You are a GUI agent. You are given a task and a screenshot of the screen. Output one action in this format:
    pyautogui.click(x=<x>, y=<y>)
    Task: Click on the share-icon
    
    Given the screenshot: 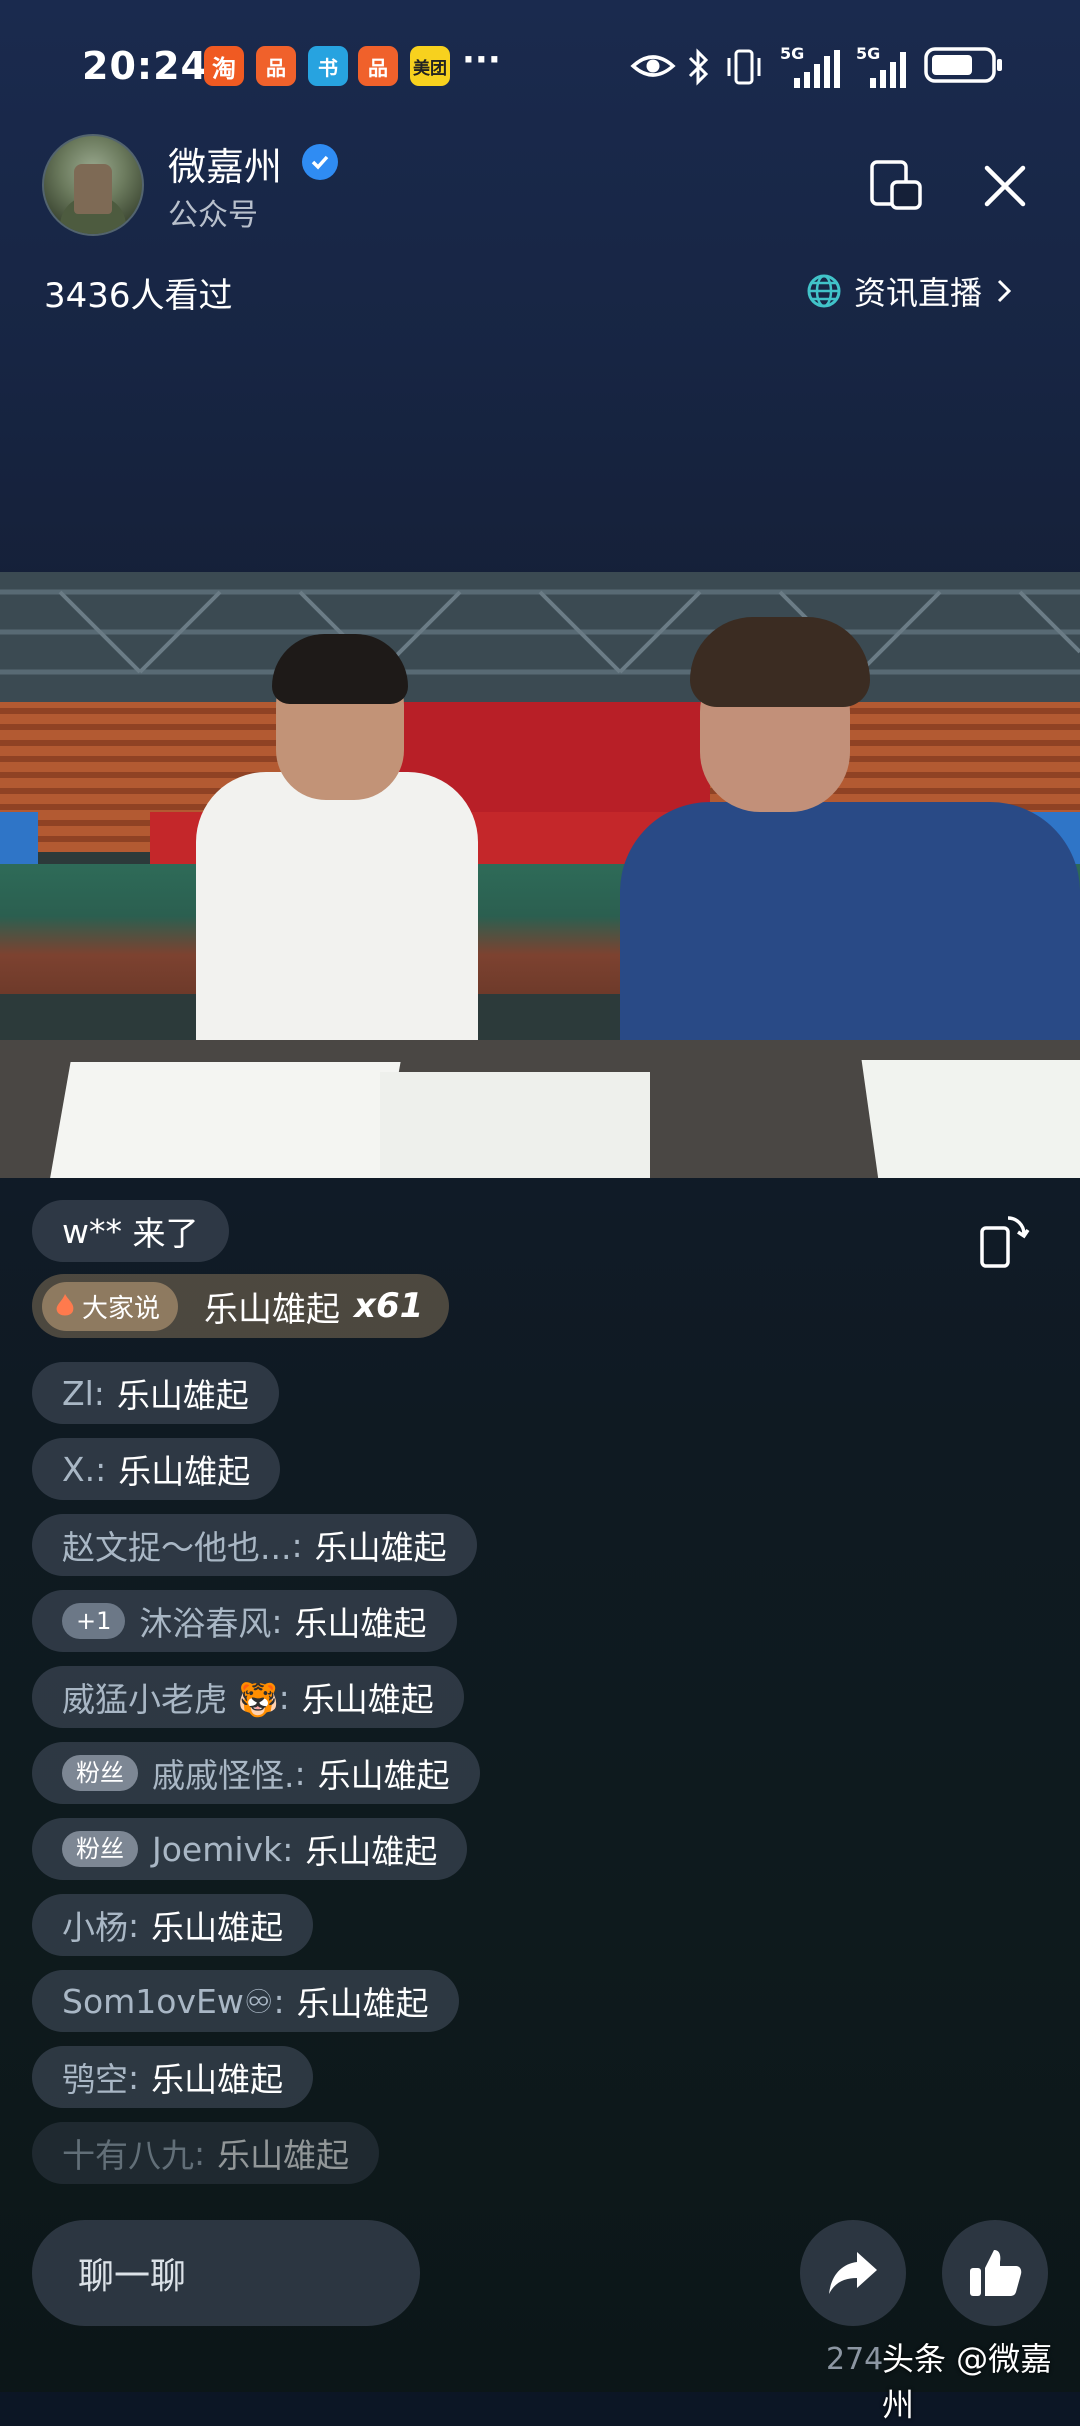 What is the action you would take?
    pyautogui.click(x=853, y=2273)
    